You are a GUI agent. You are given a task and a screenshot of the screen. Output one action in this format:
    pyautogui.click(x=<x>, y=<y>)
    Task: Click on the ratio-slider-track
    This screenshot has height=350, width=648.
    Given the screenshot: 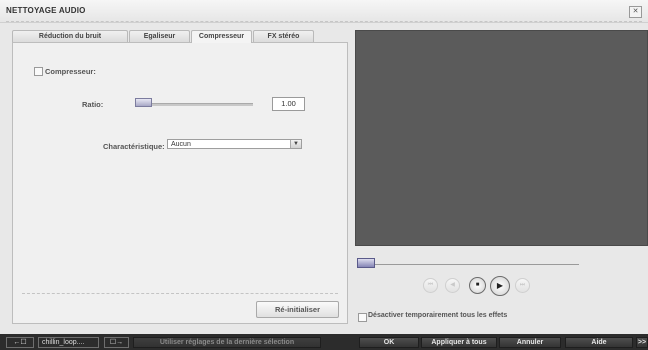 What is the action you would take?
    pyautogui.click(x=194, y=104)
    